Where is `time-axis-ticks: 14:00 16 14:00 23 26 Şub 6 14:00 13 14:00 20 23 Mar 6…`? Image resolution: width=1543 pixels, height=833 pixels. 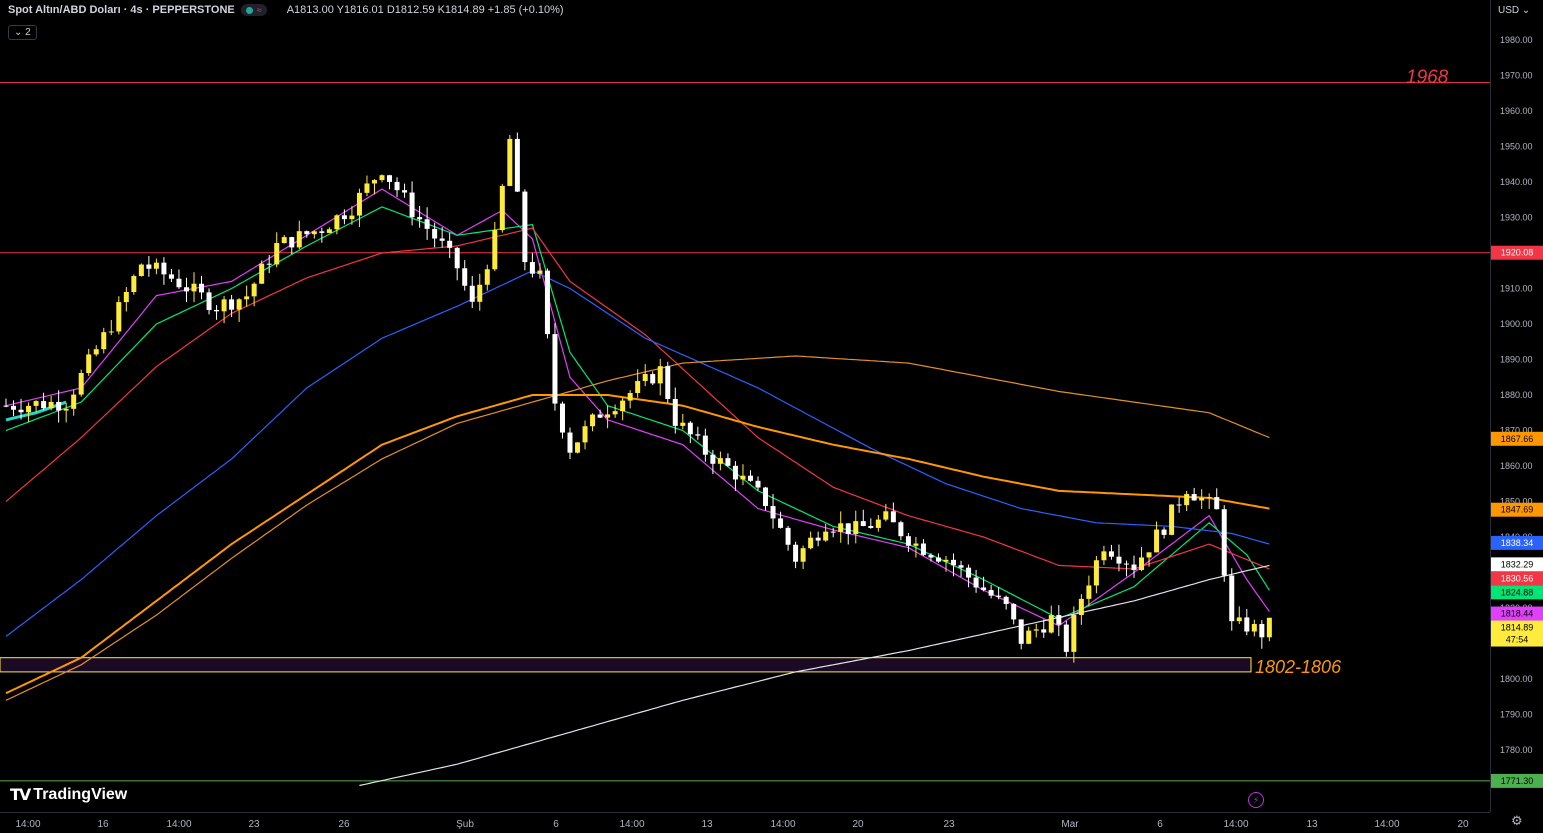
time-axis-ticks: 14:00 16 14:00 23 26 Şub 6 14:00 13 14:00 20 23 Mar 6… is located at coordinates (742, 824).